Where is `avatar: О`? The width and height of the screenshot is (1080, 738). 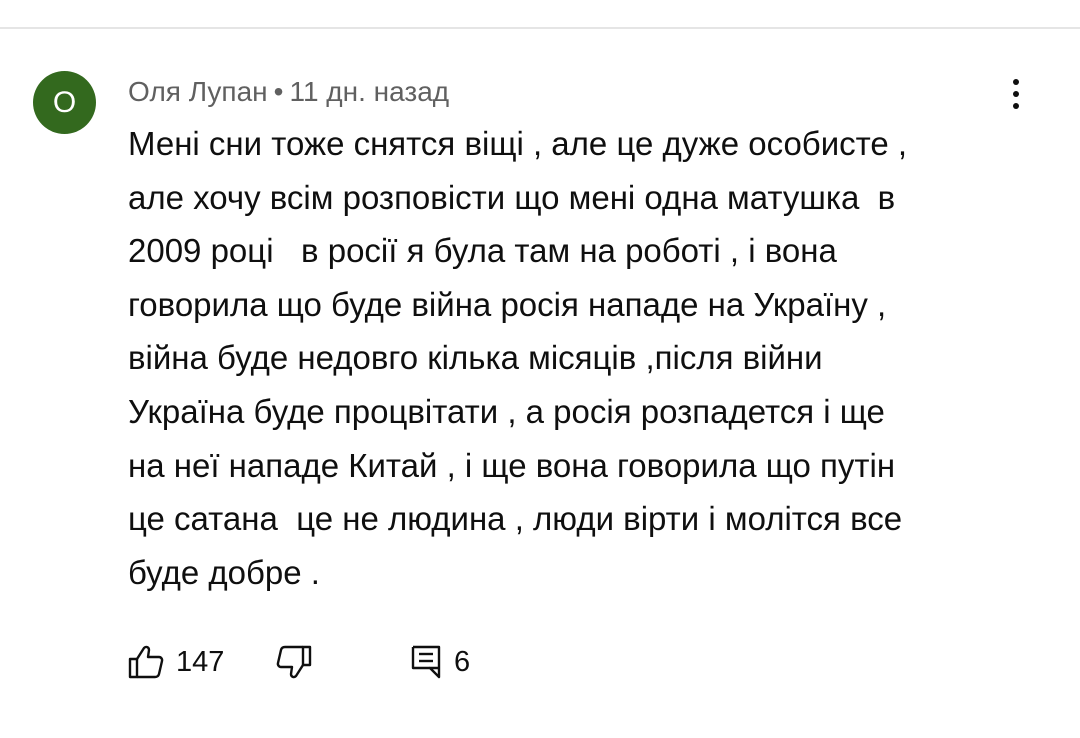 avatar: О is located at coordinates (64, 102).